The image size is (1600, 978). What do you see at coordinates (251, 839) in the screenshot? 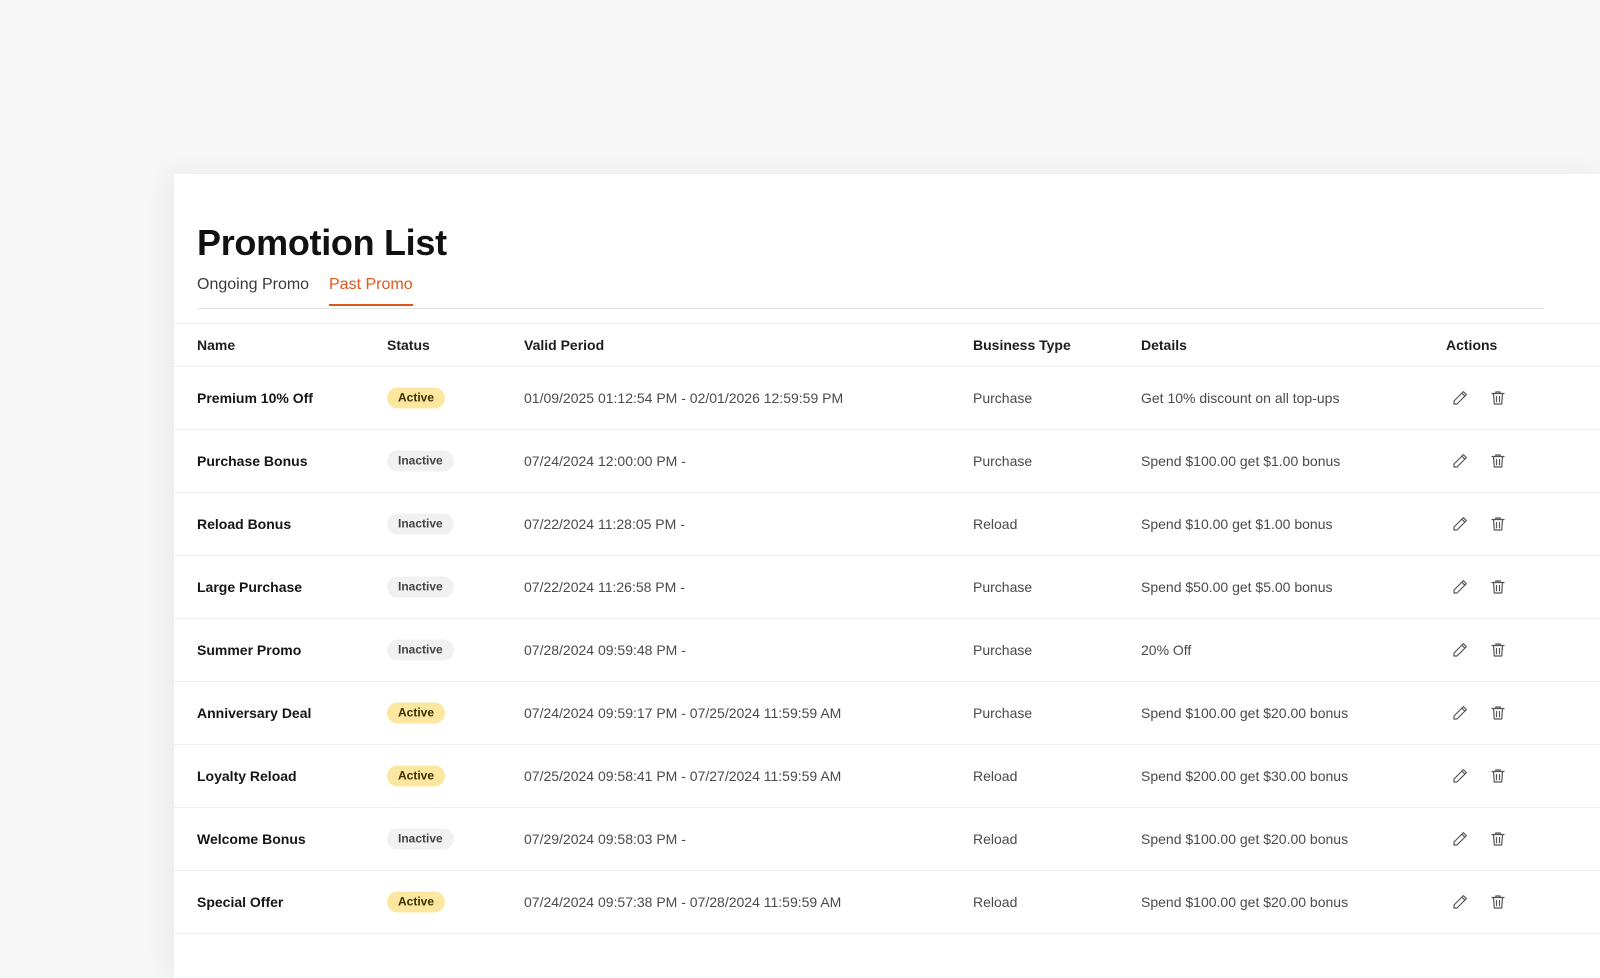
I see `promo-name: Welcome Bonus` at bounding box center [251, 839].